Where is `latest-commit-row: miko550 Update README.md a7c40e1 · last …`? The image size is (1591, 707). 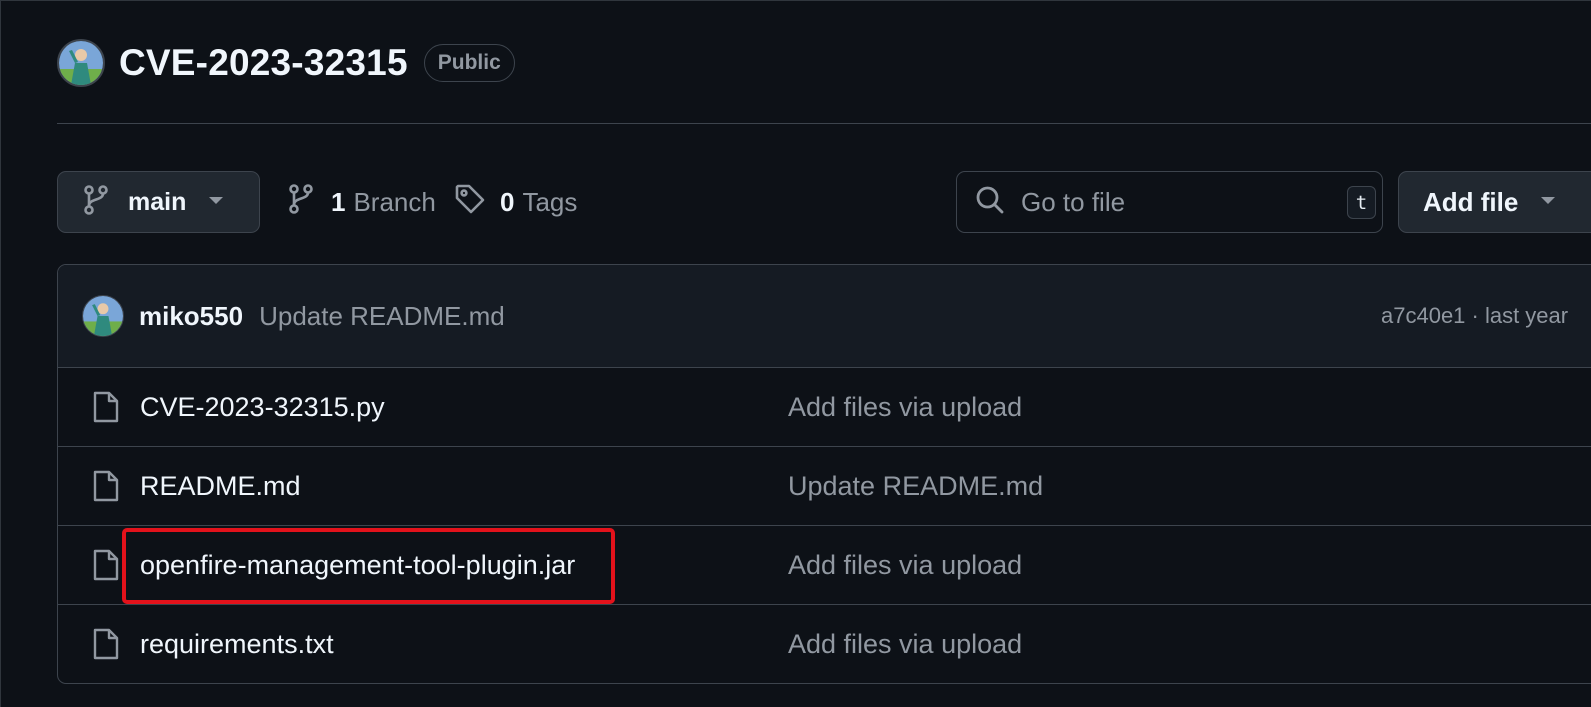 latest-commit-row: miko550 Update README.md a7c40e1 · last … is located at coordinates (824, 316).